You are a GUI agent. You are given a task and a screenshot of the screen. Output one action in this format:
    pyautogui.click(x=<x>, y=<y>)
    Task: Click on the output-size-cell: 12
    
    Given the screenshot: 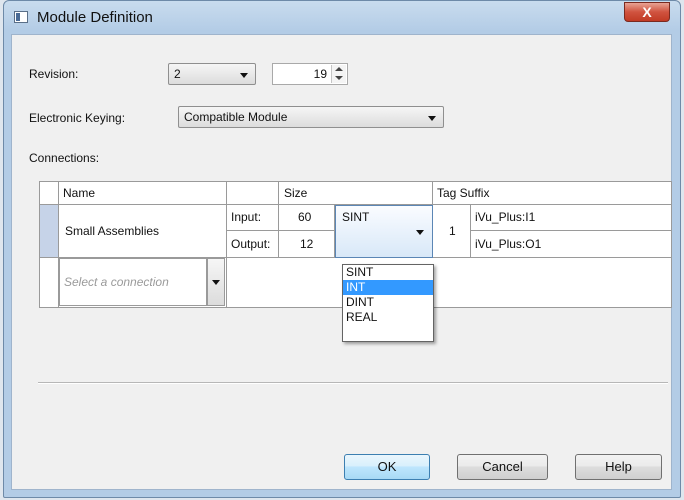 What is the action you would take?
    pyautogui.click(x=307, y=244)
    